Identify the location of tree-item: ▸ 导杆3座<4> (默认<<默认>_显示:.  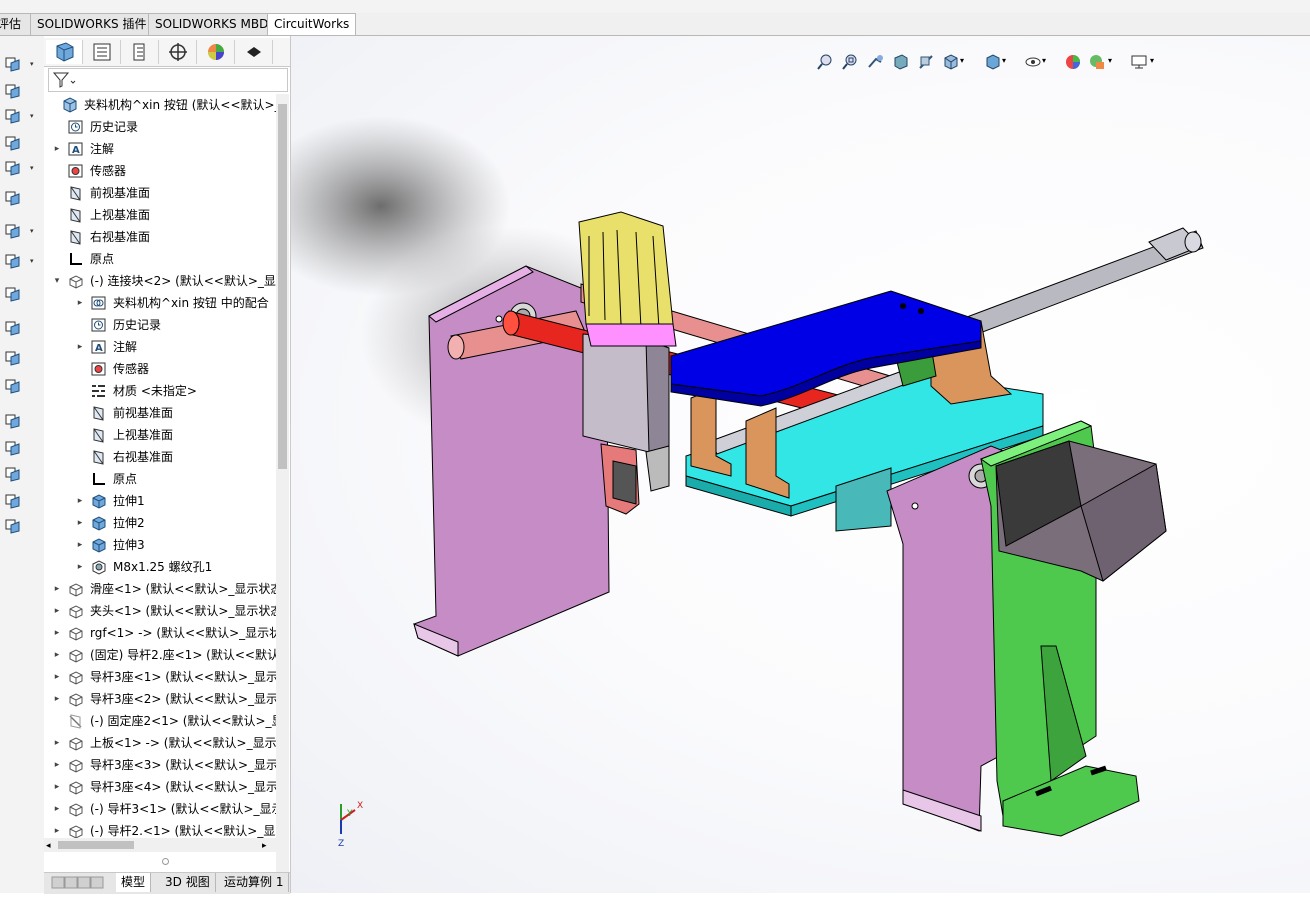
(160, 787).